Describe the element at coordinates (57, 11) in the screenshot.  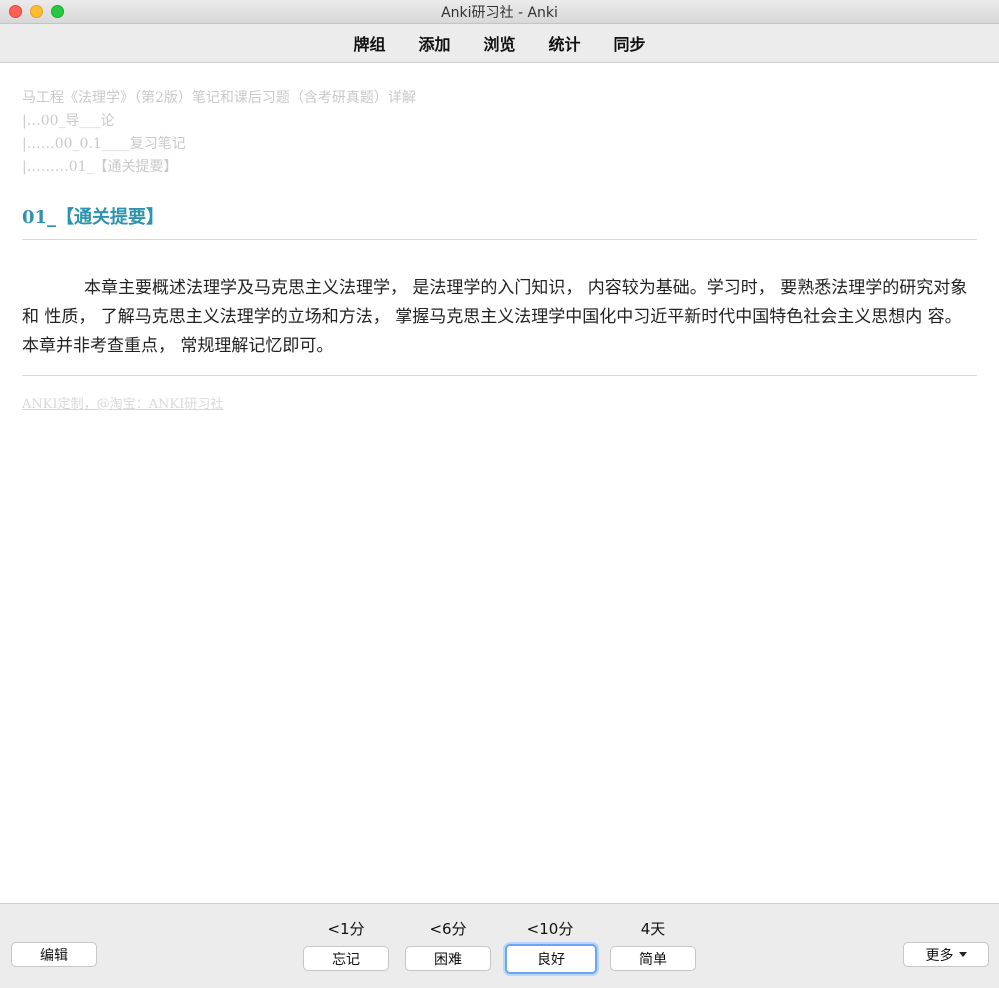
I see `maximize-window-button` at that location.